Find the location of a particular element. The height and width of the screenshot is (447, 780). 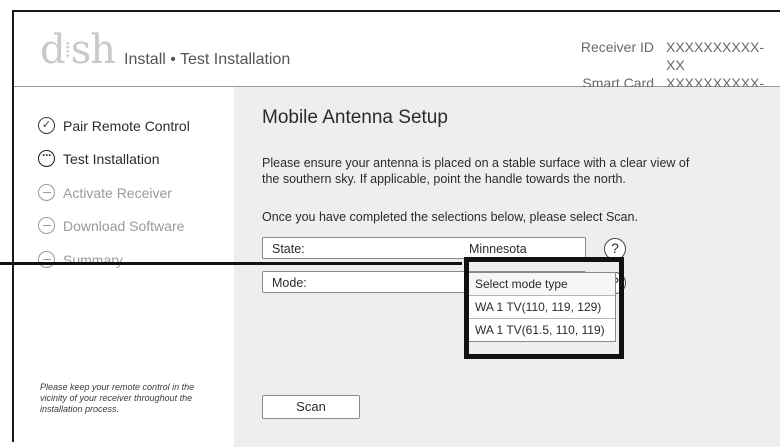

dropdown-header: Select mode type is located at coordinates (542, 284).